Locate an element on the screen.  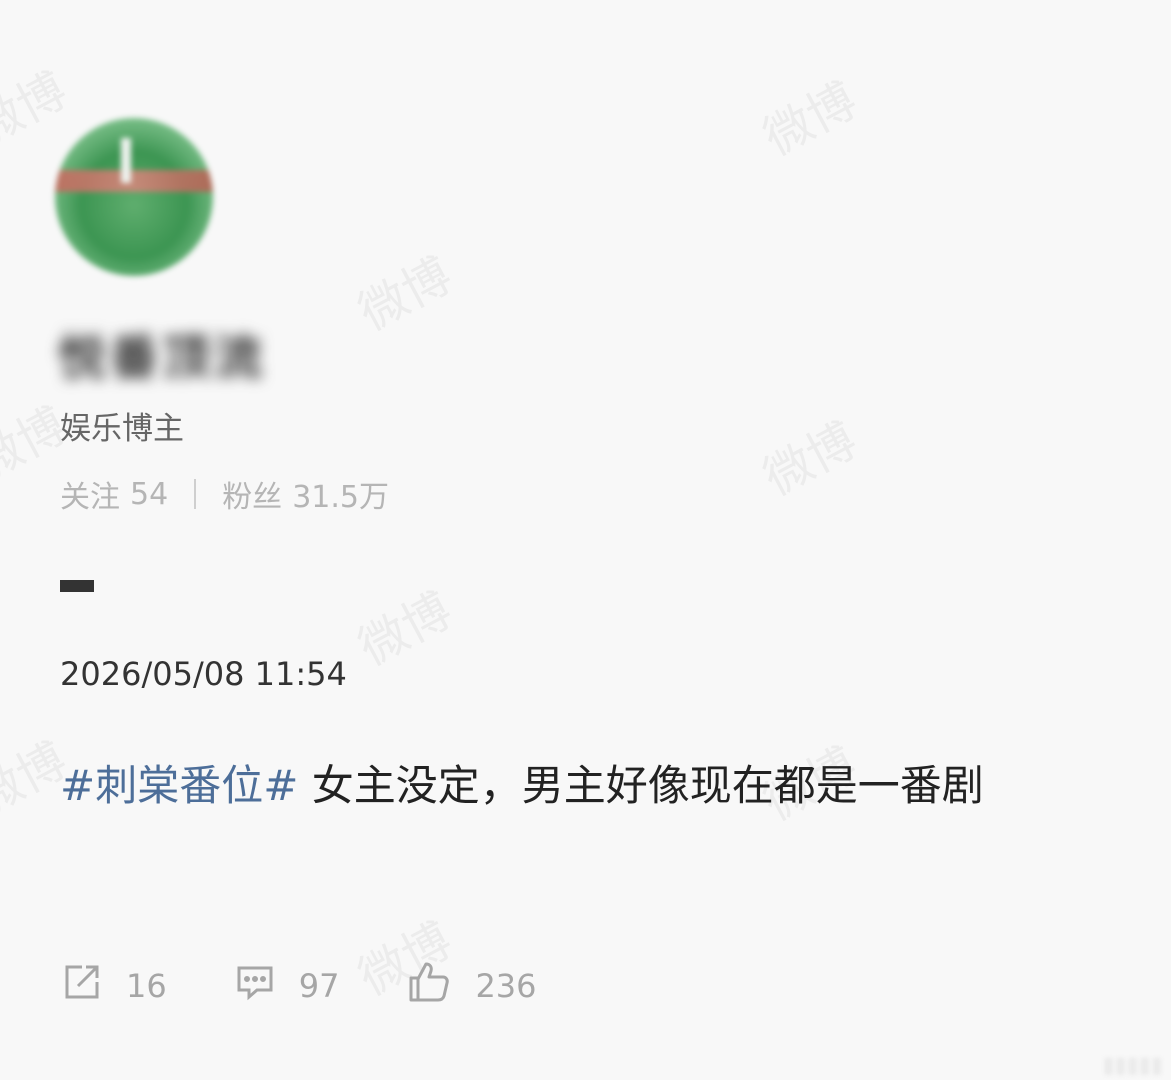
post-text: 女主没定，男主好像现在都是一番剧 is located at coordinates (641, 785).